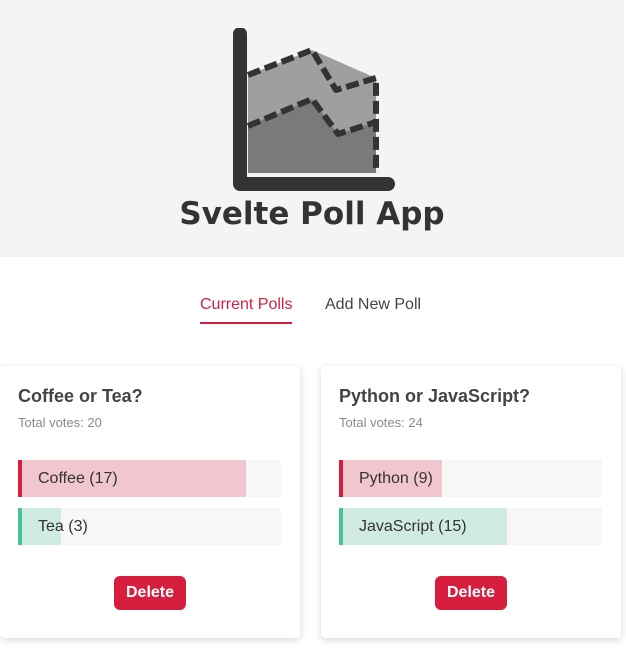  I want to click on answer-label: Coffee (17), so click(78, 478).